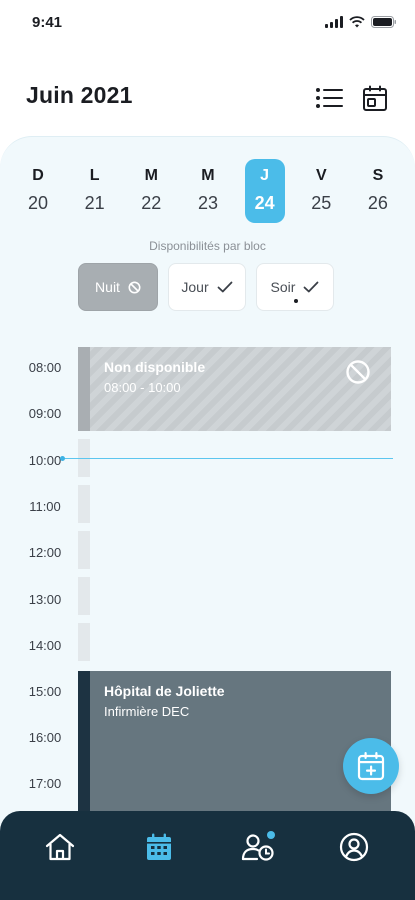  I want to click on availability-blocks: Nuit Jour Soir, so click(206, 287).